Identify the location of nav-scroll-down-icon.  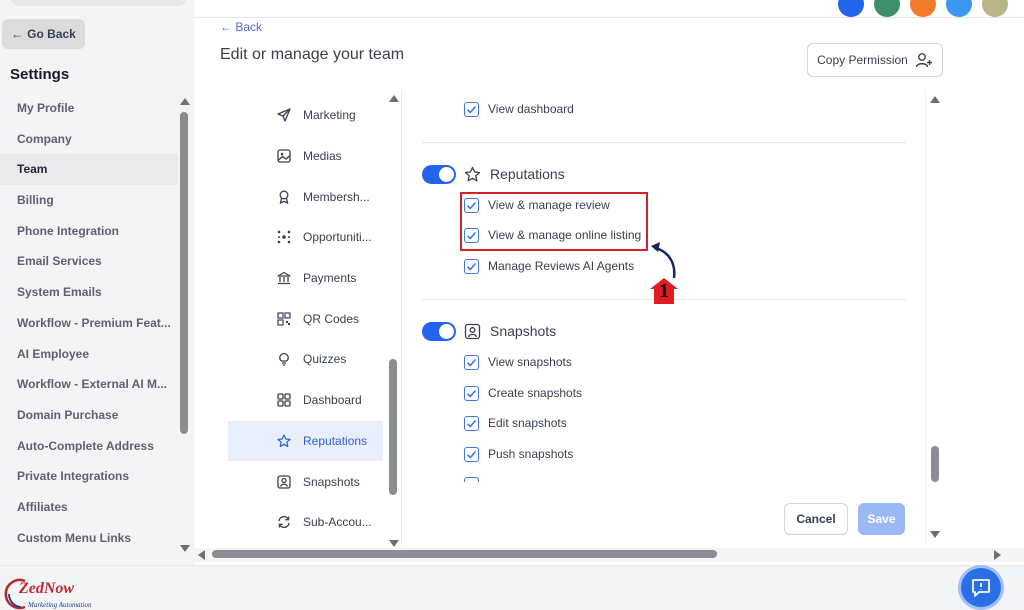
(394, 543).